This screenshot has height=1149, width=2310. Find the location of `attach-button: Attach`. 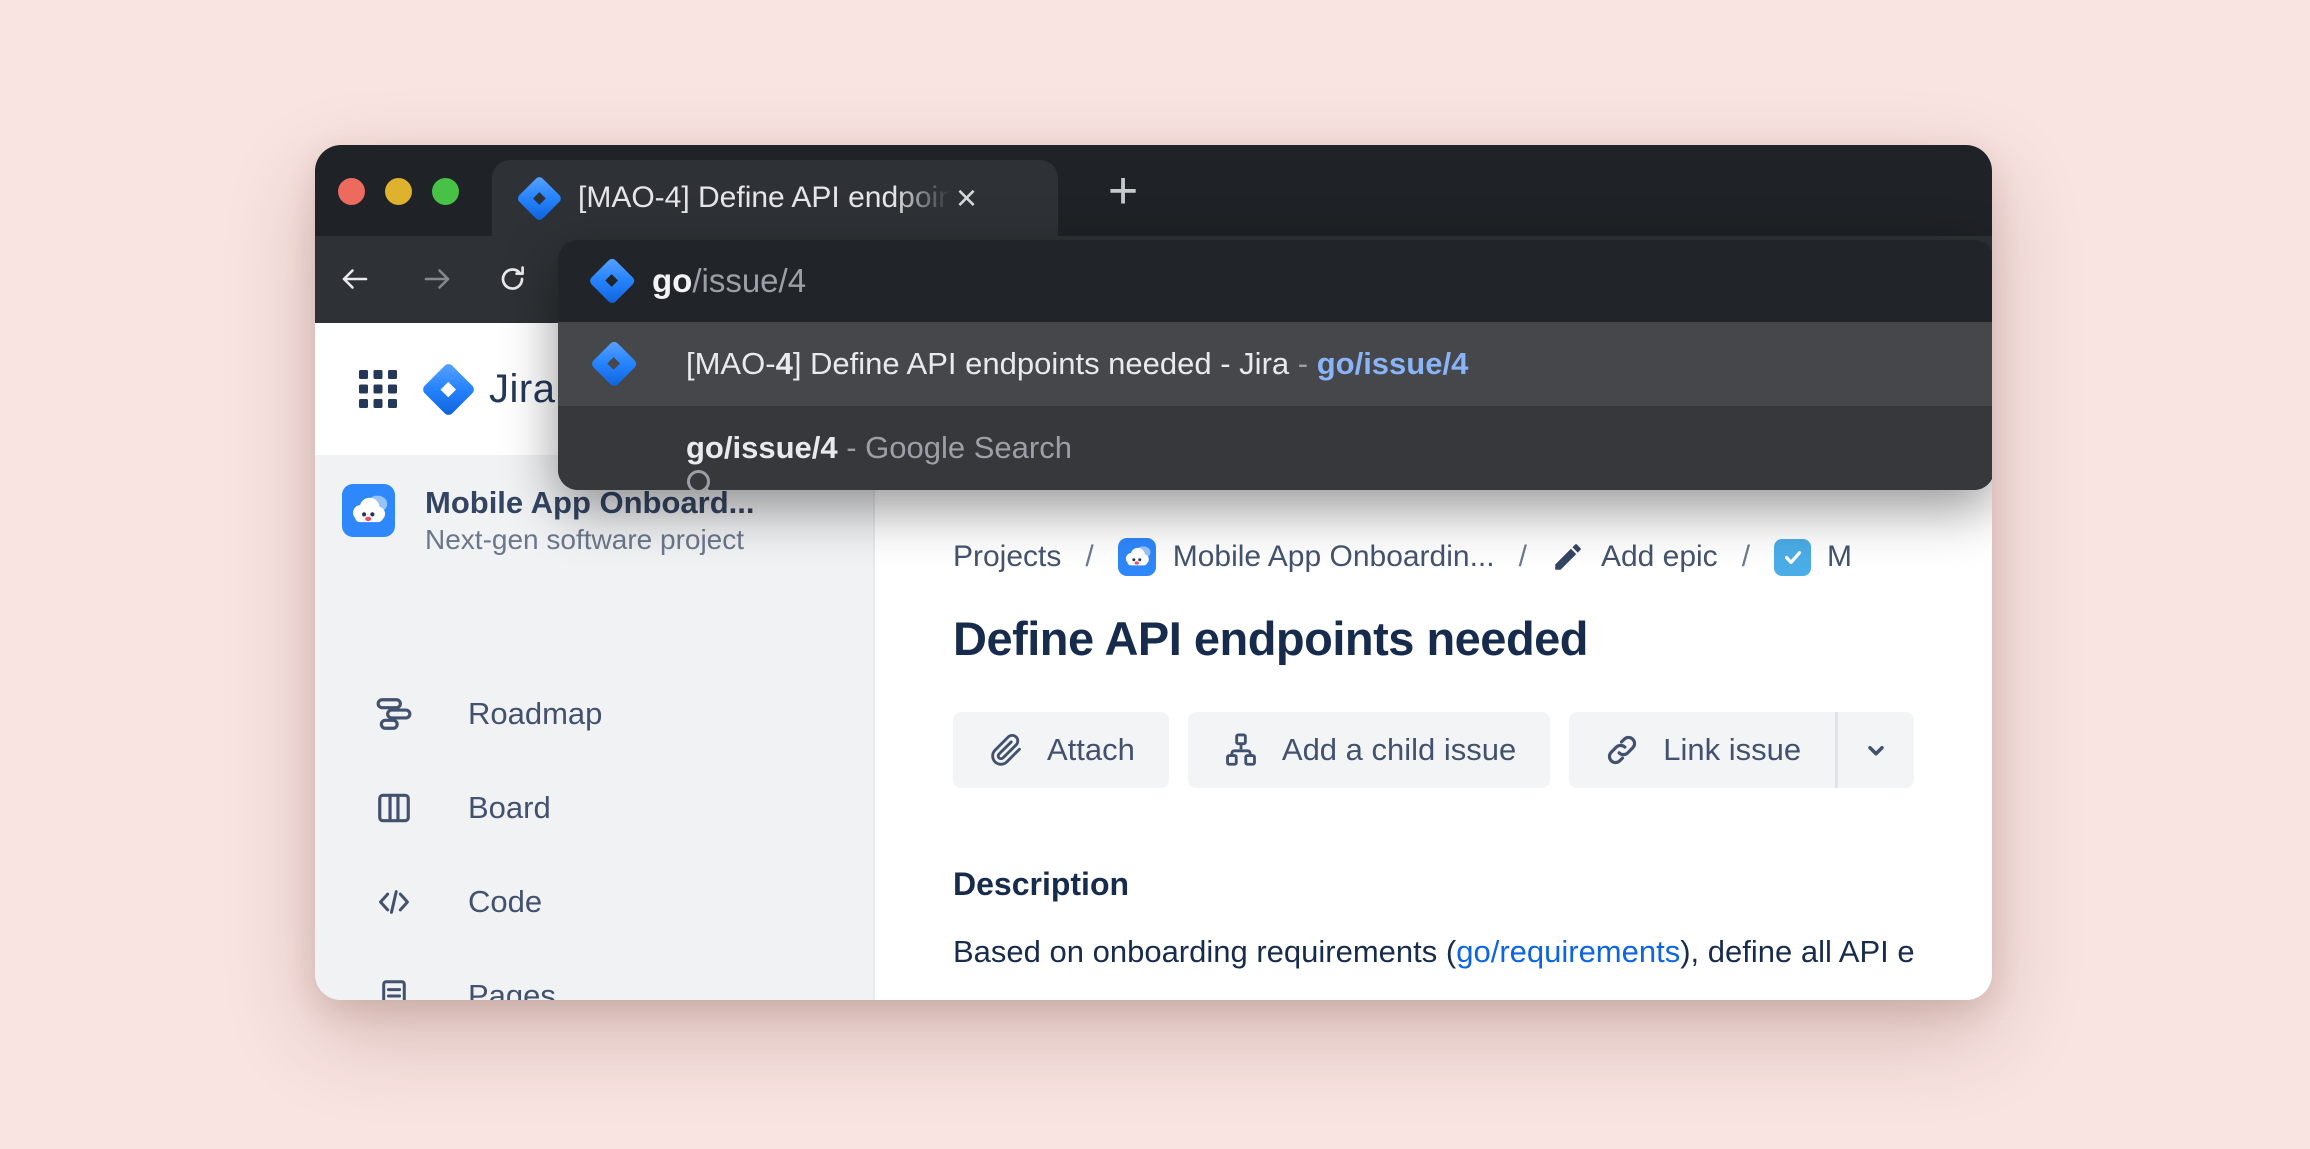

attach-button: Attach is located at coordinates (1061, 750).